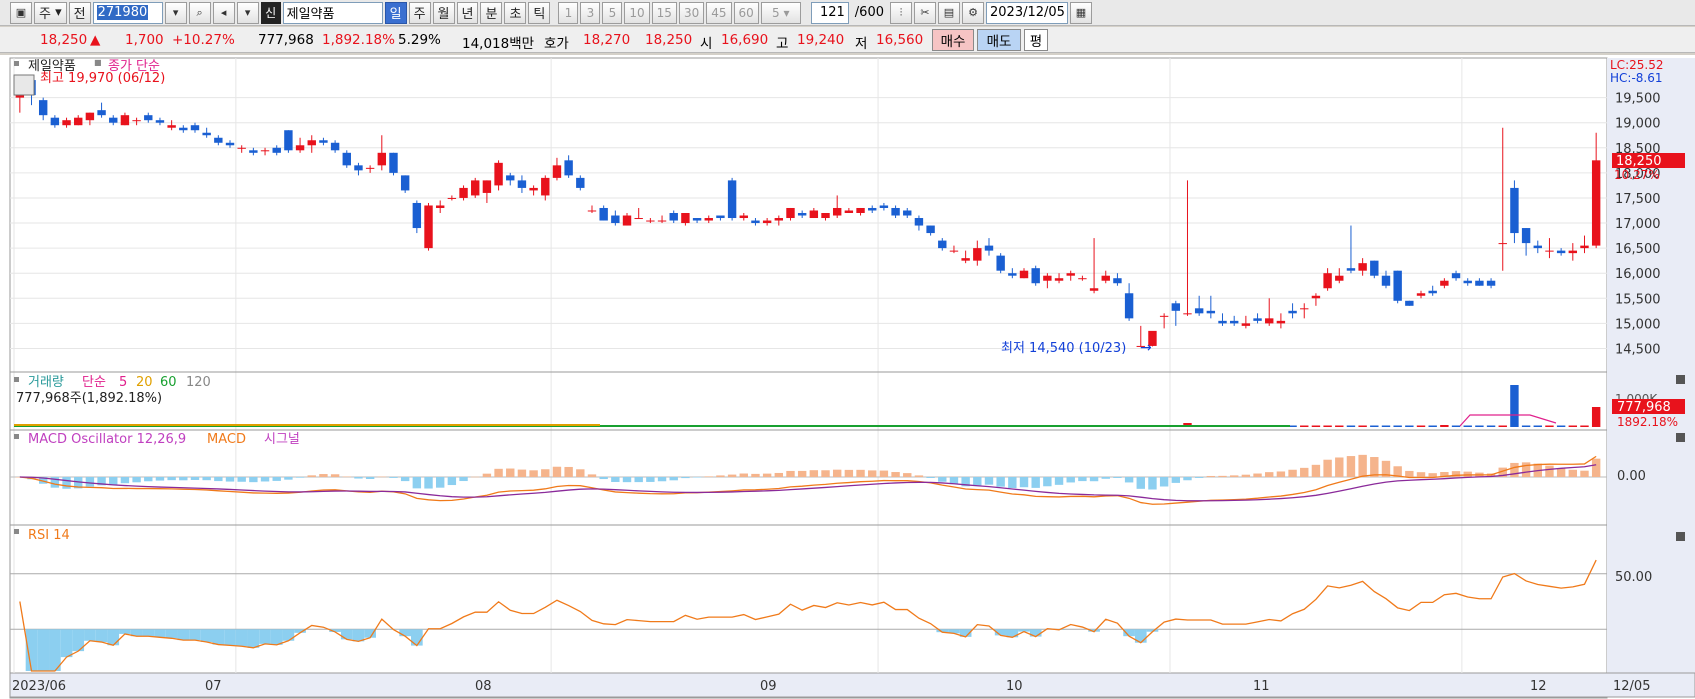 The image size is (1695, 699). Describe the element at coordinates (443, 12) in the screenshot. I see `period-tab-month: 월` at that location.